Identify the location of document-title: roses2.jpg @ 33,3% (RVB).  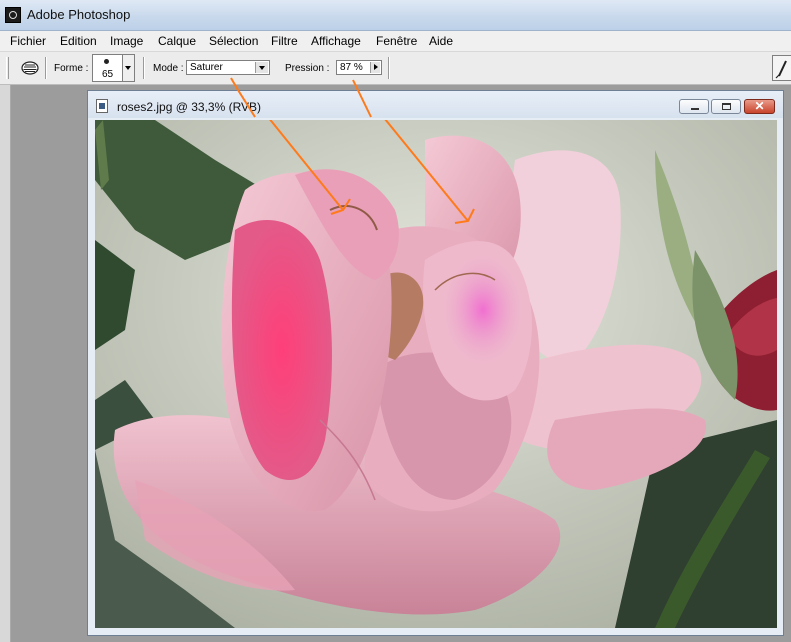
(189, 107).